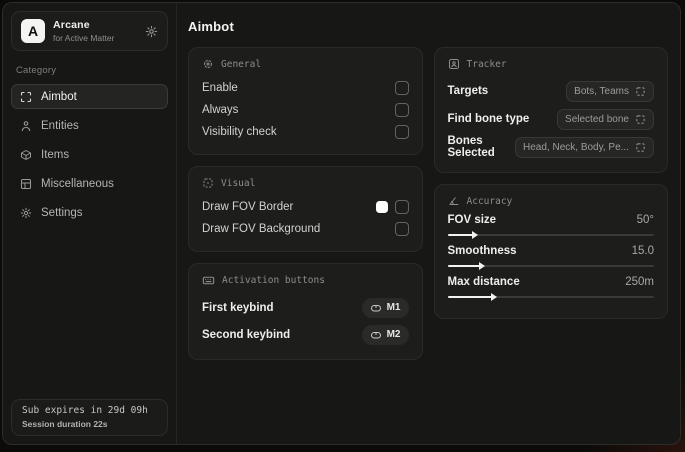 This screenshot has height=452, width=685. What do you see at coordinates (550, 266) in the screenshot?
I see `smoothness-slider` at bounding box center [550, 266].